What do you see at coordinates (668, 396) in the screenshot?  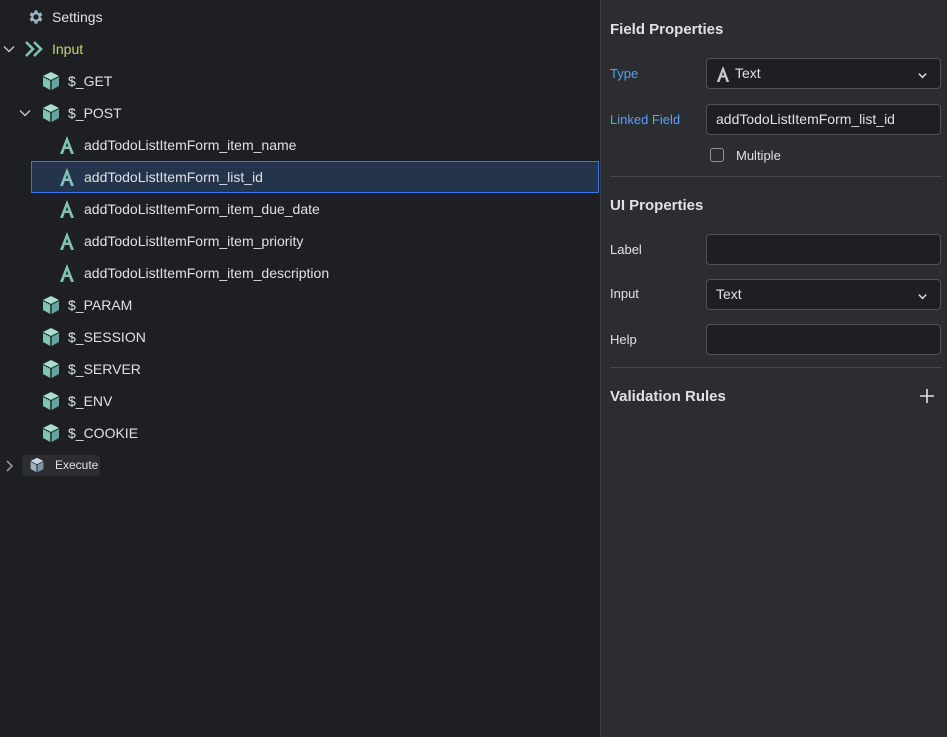 I see `validation-rules-title: Validation Rules` at bounding box center [668, 396].